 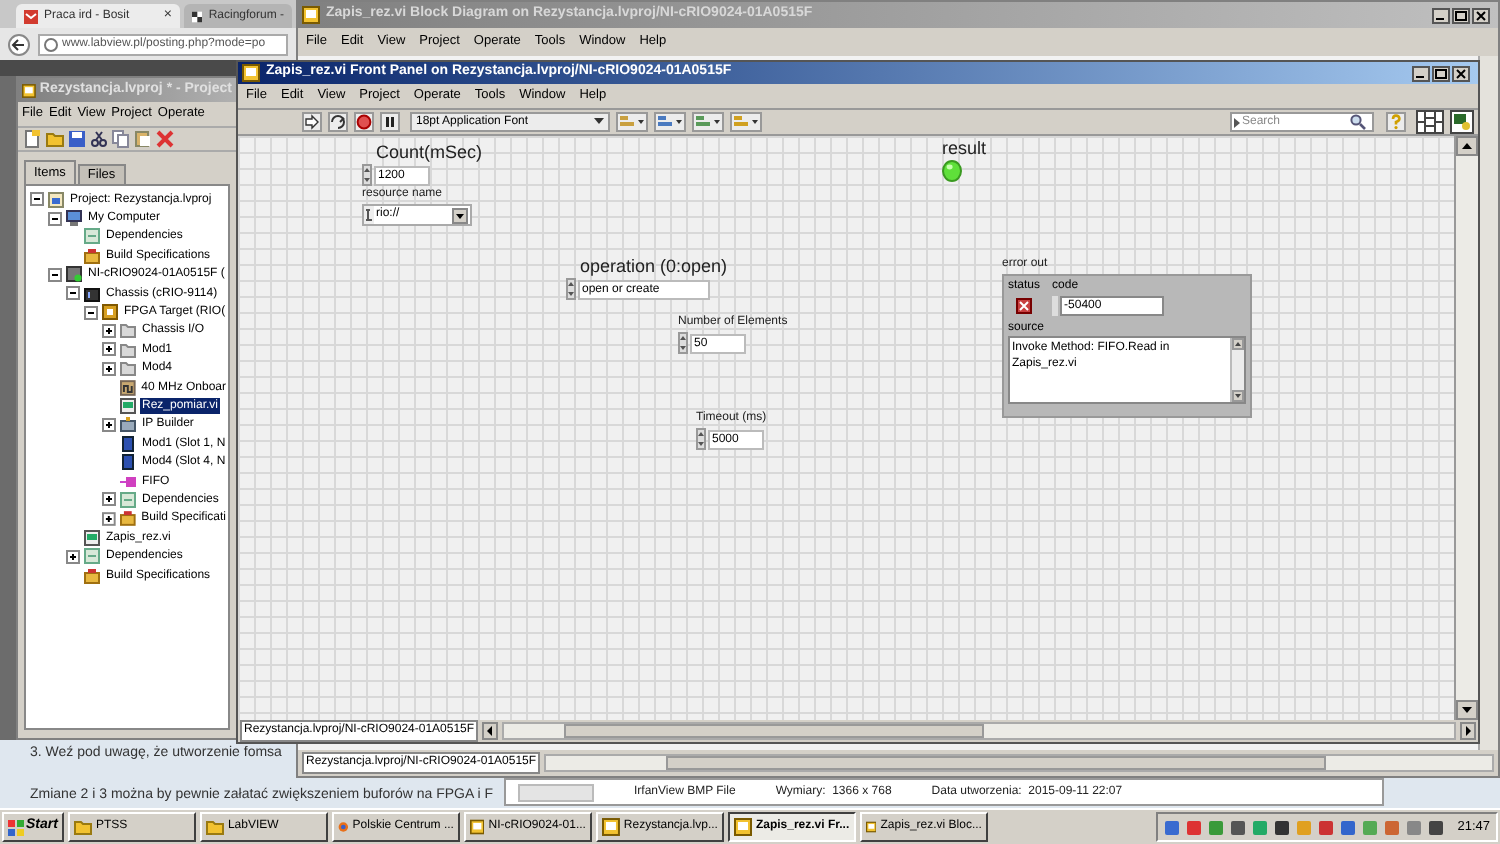 I want to click on connector-pane-icon, so click(x=1430, y=122).